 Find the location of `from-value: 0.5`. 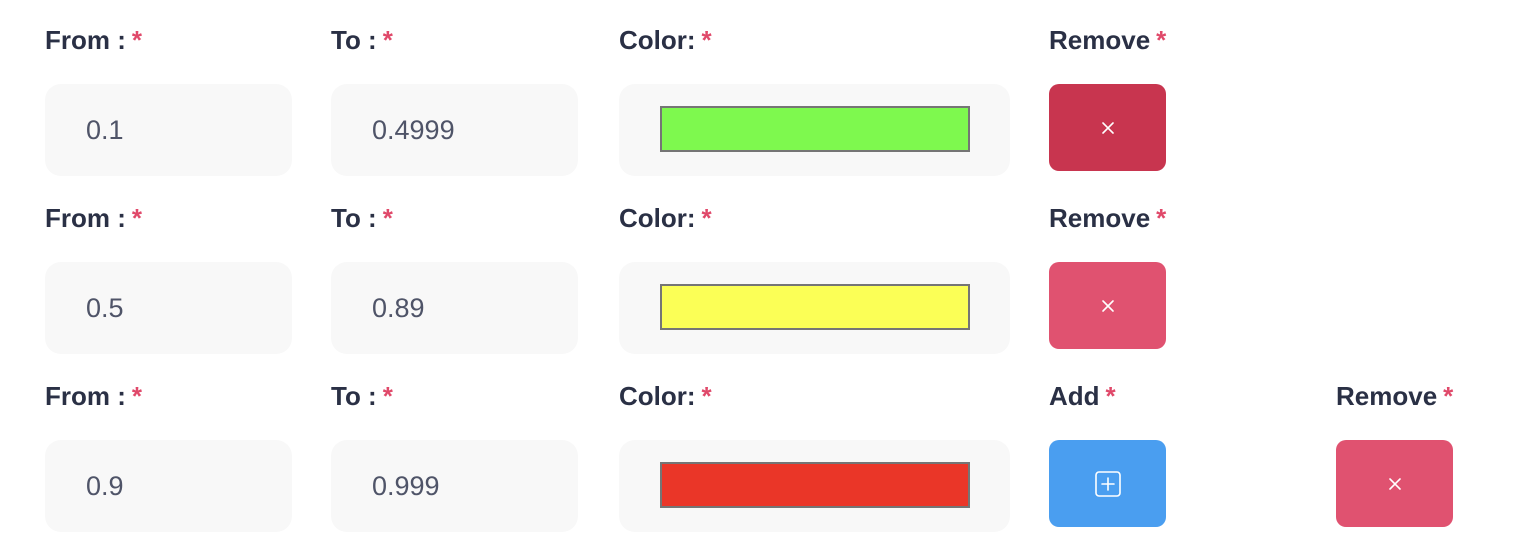

from-value: 0.5 is located at coordinates (105, 308).